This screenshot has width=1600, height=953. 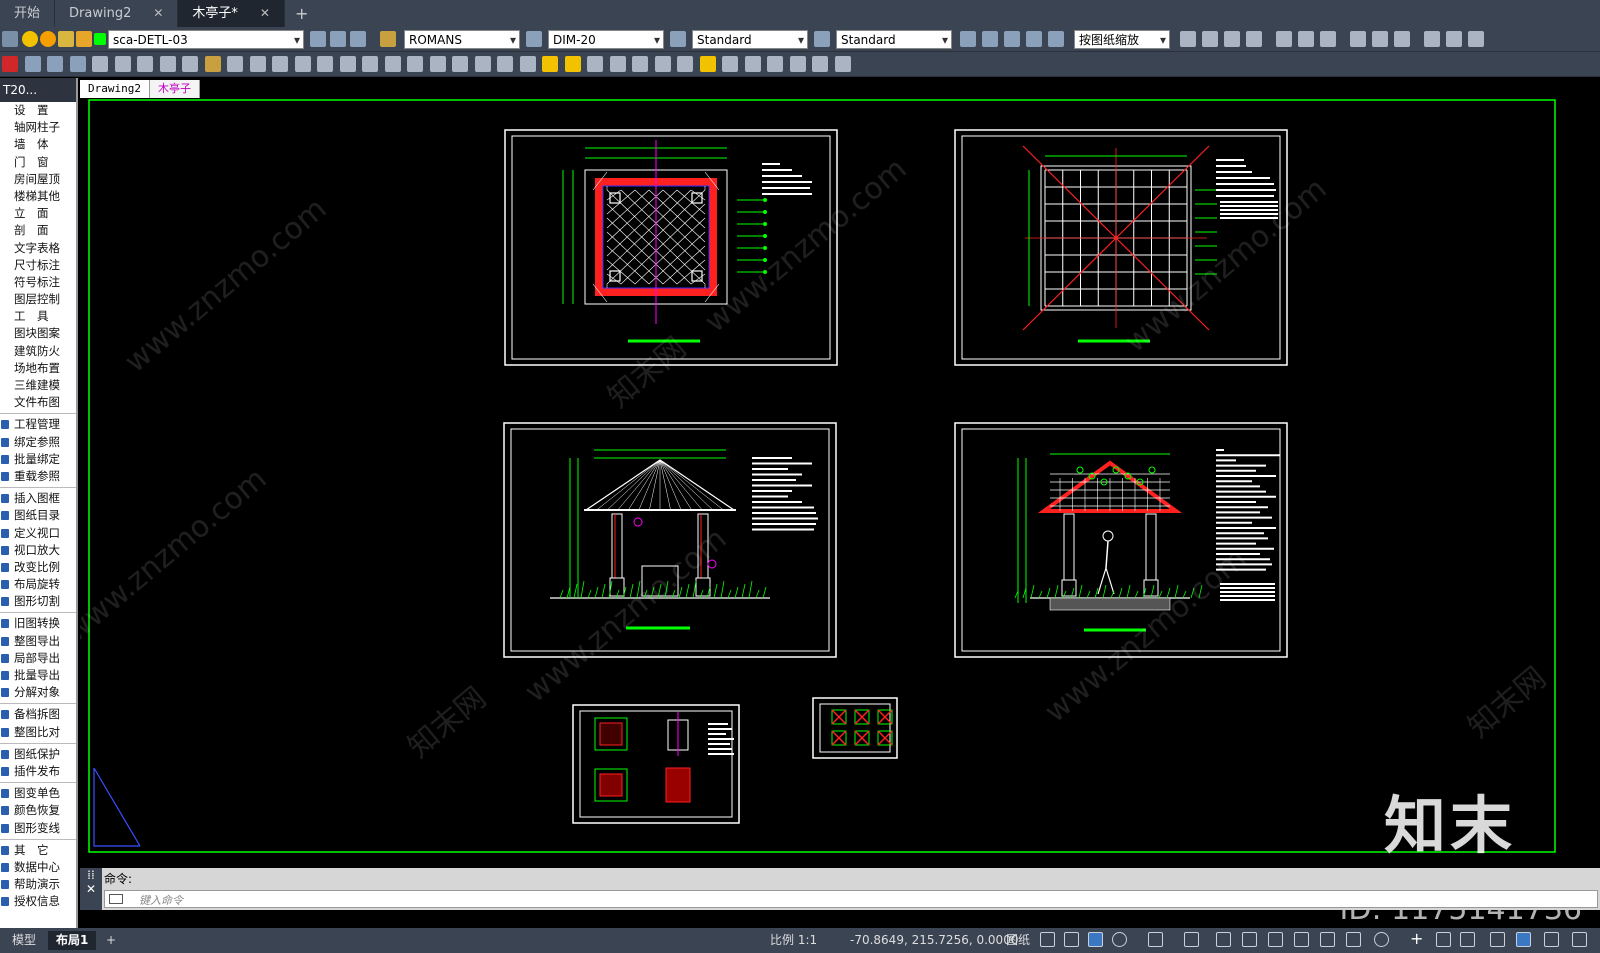 I want to click on sidebar-item: 墙 体, so click(x=38, y=144).